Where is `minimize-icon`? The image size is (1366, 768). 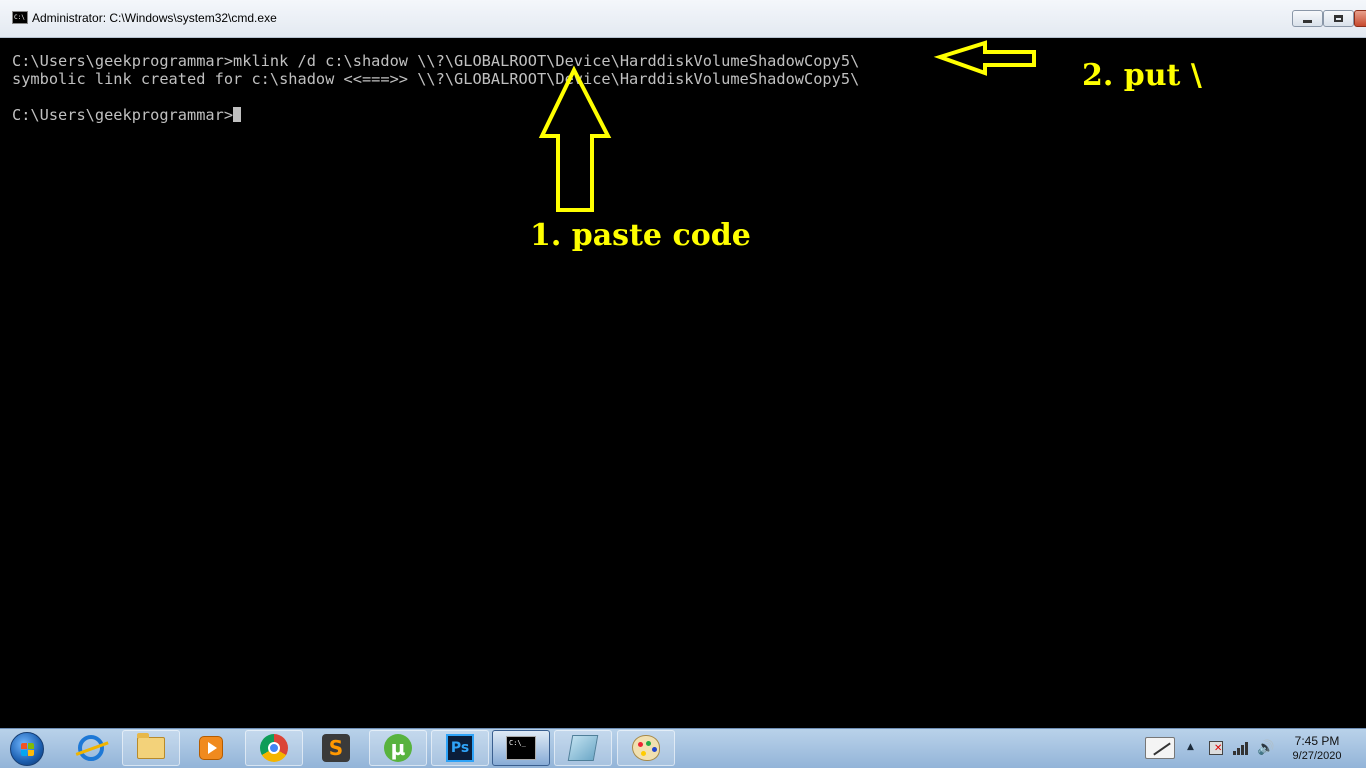 minimize-icon is located at coordinates (1307, 21).